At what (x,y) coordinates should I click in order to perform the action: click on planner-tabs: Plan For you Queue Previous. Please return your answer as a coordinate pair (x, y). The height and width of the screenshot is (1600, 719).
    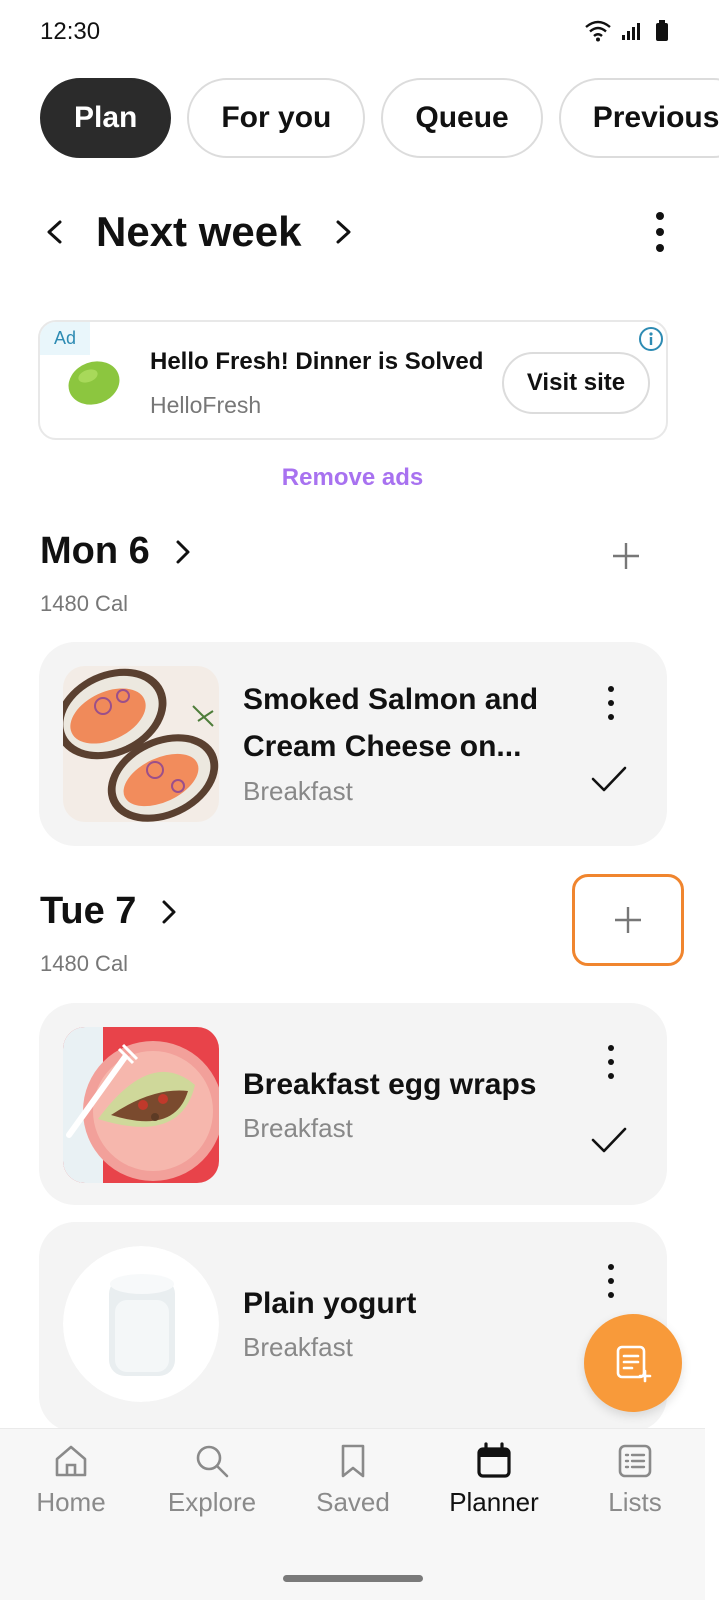
    Looking at the image, I should click on (379, 118).